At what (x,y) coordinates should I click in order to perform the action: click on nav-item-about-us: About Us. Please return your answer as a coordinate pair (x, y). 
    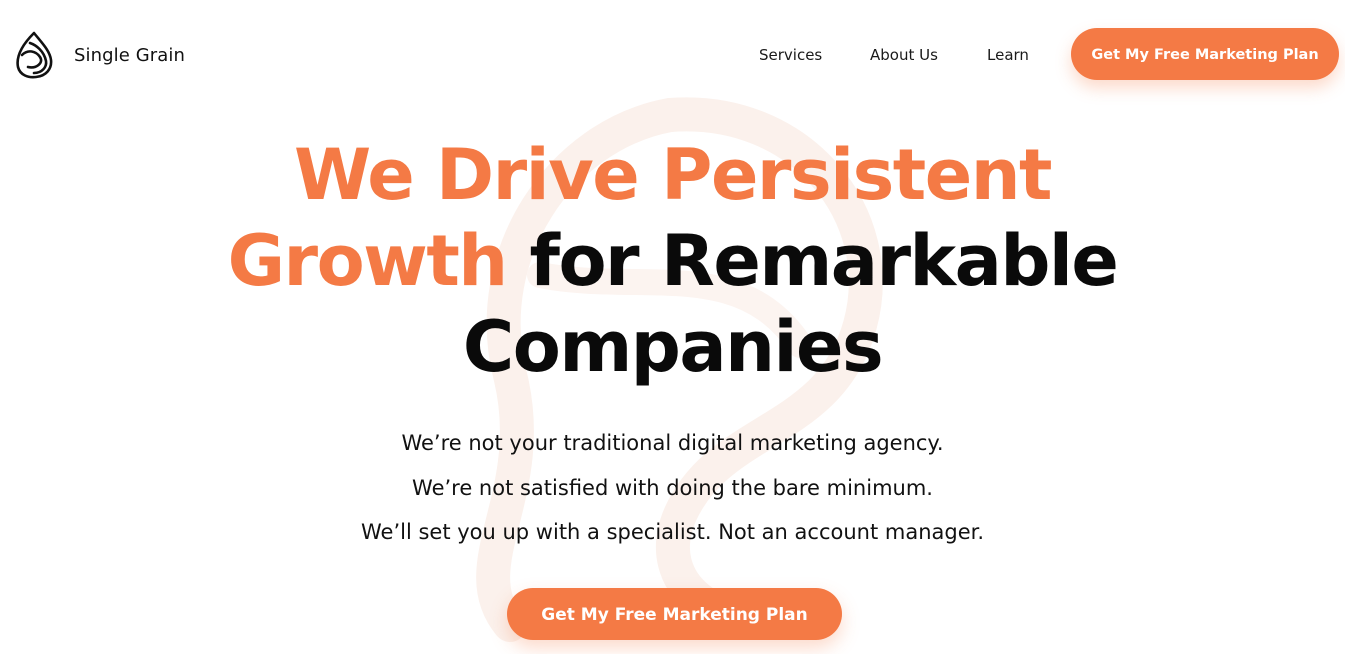
    Looking at the image, I should click on (904, 55).